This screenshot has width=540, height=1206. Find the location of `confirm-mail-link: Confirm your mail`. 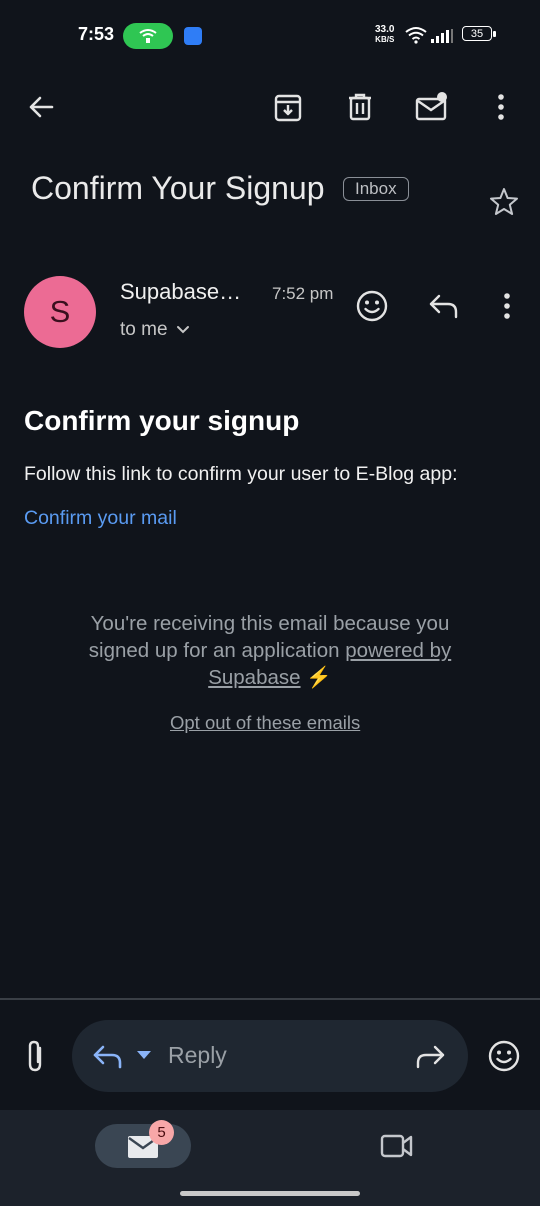

confirm-mail-link: Confirm your mail is located at coordinates (100, 518).